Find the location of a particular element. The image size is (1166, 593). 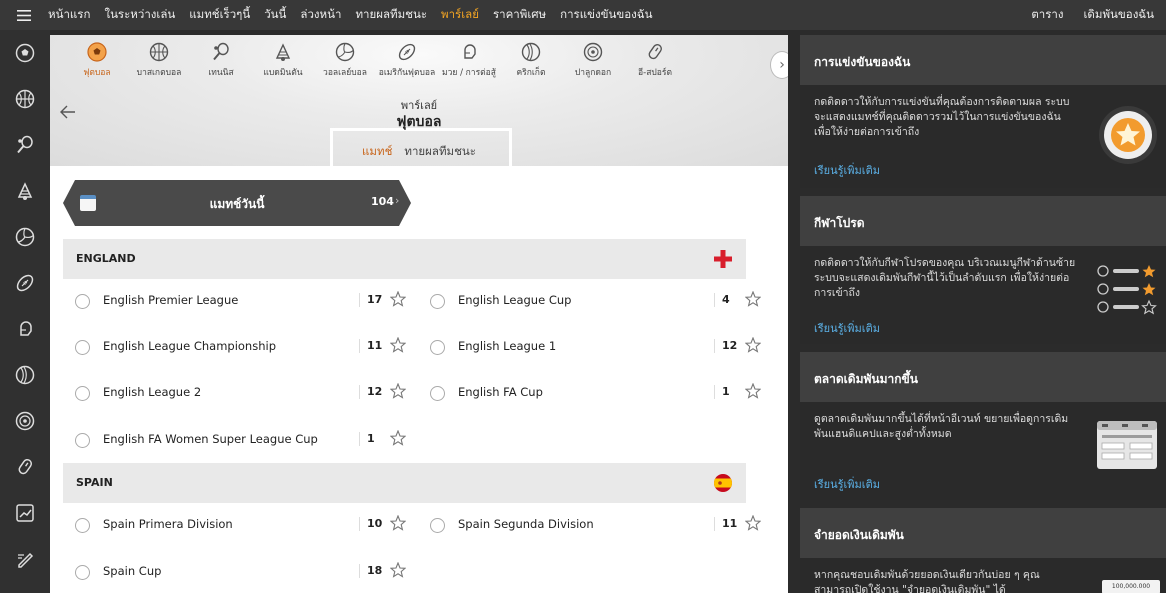

nav-schedule: ตาราง is located at coordinates (1047, 15).